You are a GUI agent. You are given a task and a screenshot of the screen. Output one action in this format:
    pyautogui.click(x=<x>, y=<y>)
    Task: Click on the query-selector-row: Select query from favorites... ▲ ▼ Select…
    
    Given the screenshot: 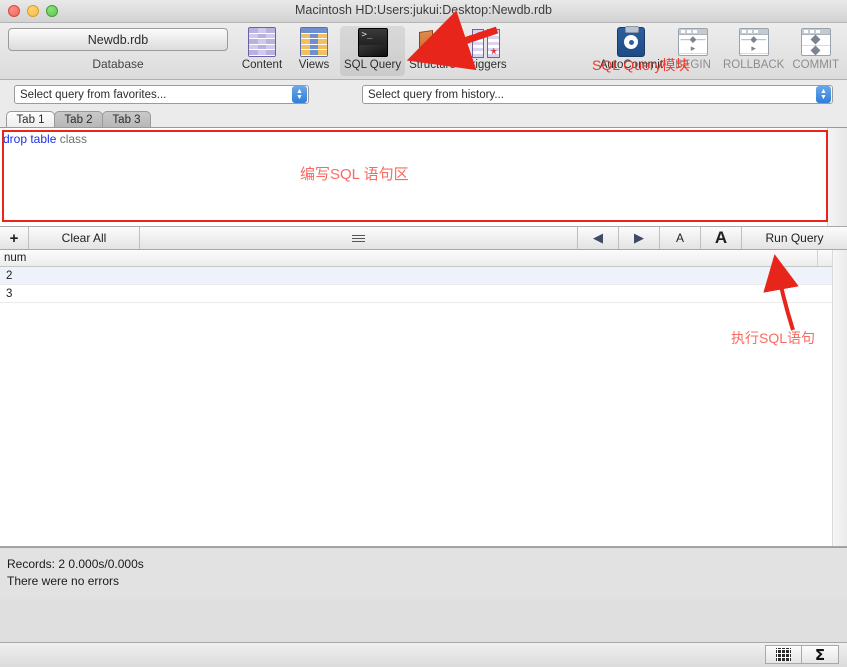 What is the action you would take?
    pyautogui.click(x=423, y=95)
    